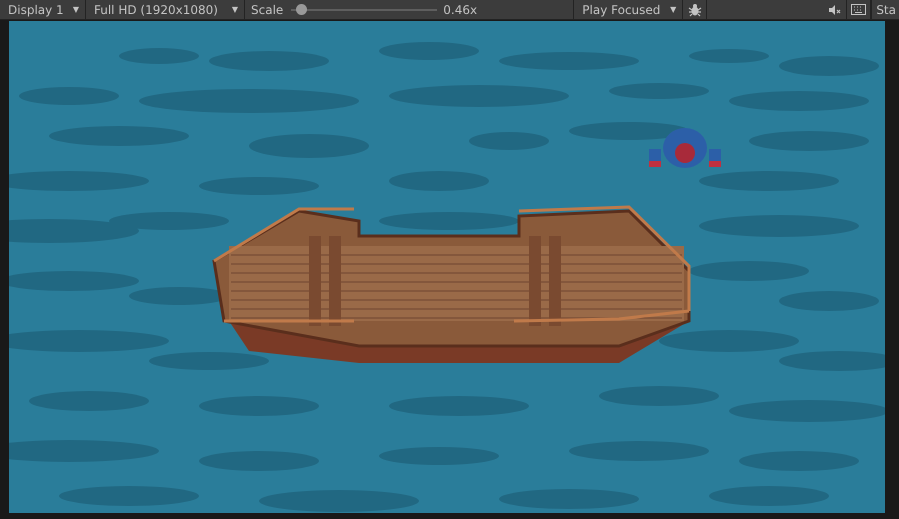 The image size is (899, 519). Describe the element at coordinates (628, 9) in the screenshot. I see `play-mode-dropdown: Play Focused ▼` at that location.